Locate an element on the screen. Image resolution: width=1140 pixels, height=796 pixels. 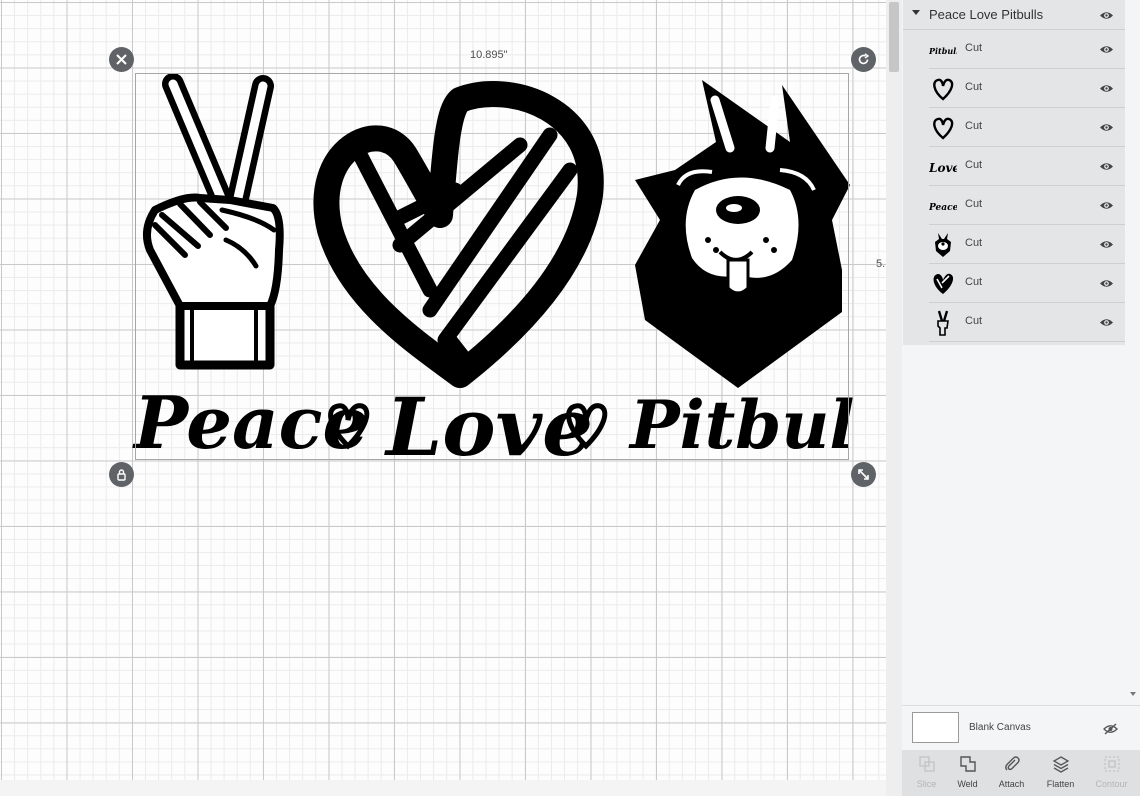
close-icon is located at coordinates (121, 59).